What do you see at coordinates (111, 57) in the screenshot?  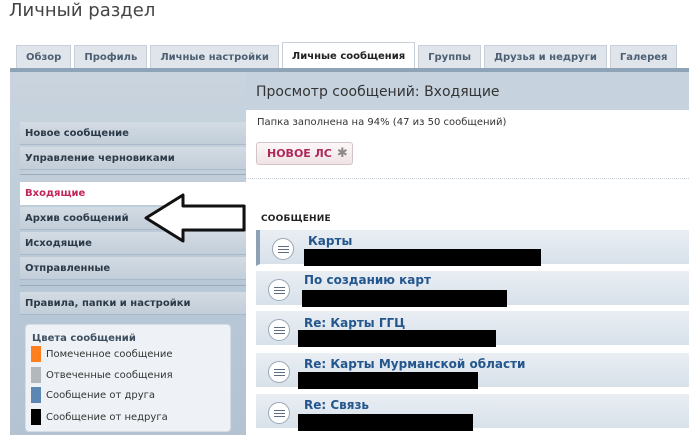 I see `tab-profile: Профиль` at bounding box center [111, 57].